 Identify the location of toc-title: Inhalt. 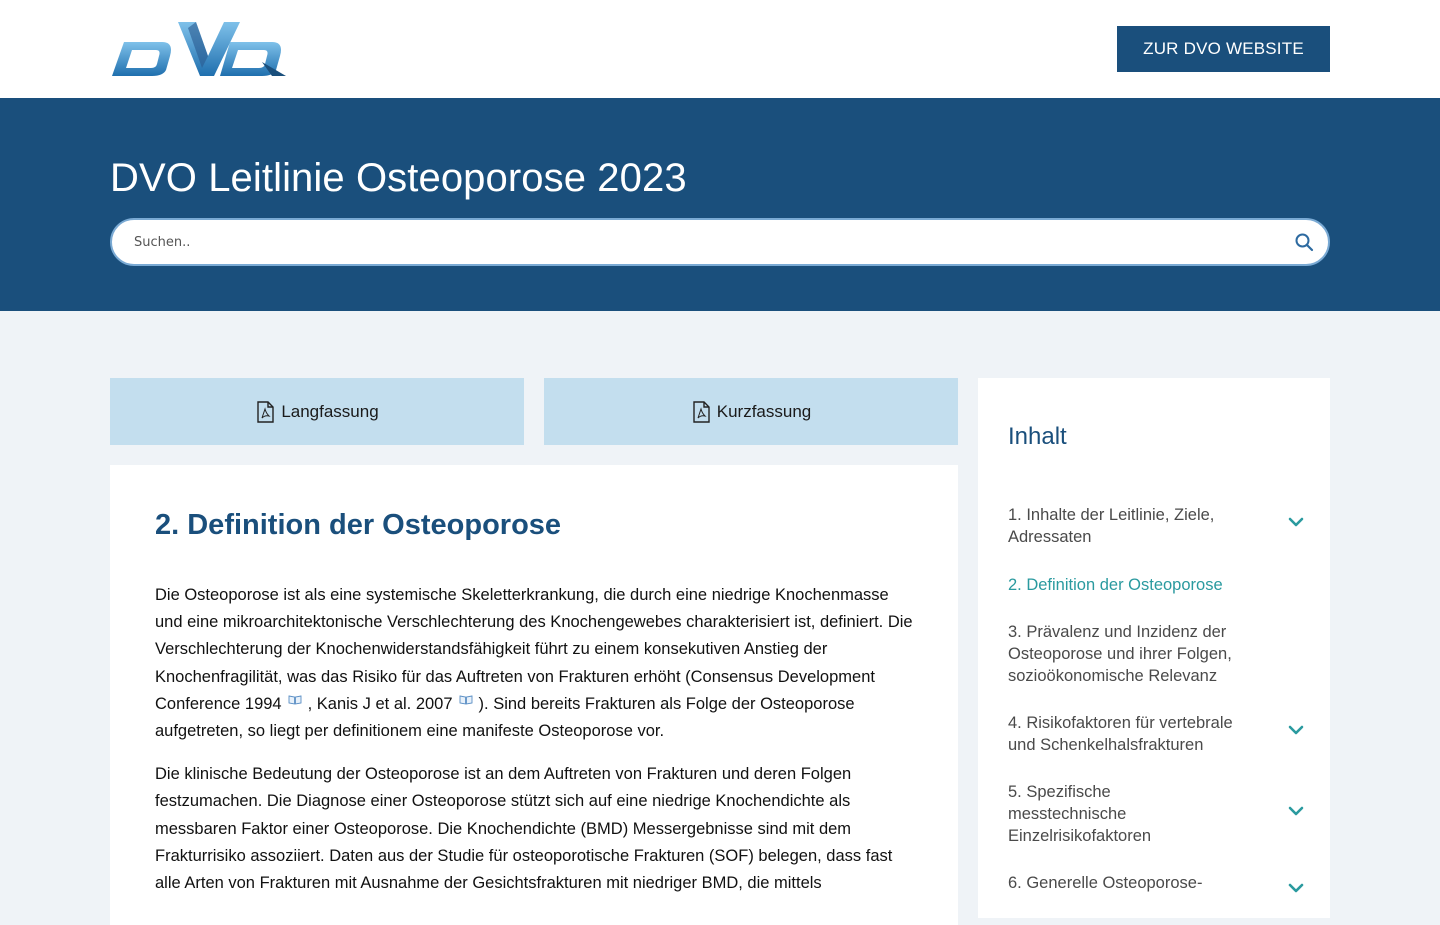
(1037, 436).